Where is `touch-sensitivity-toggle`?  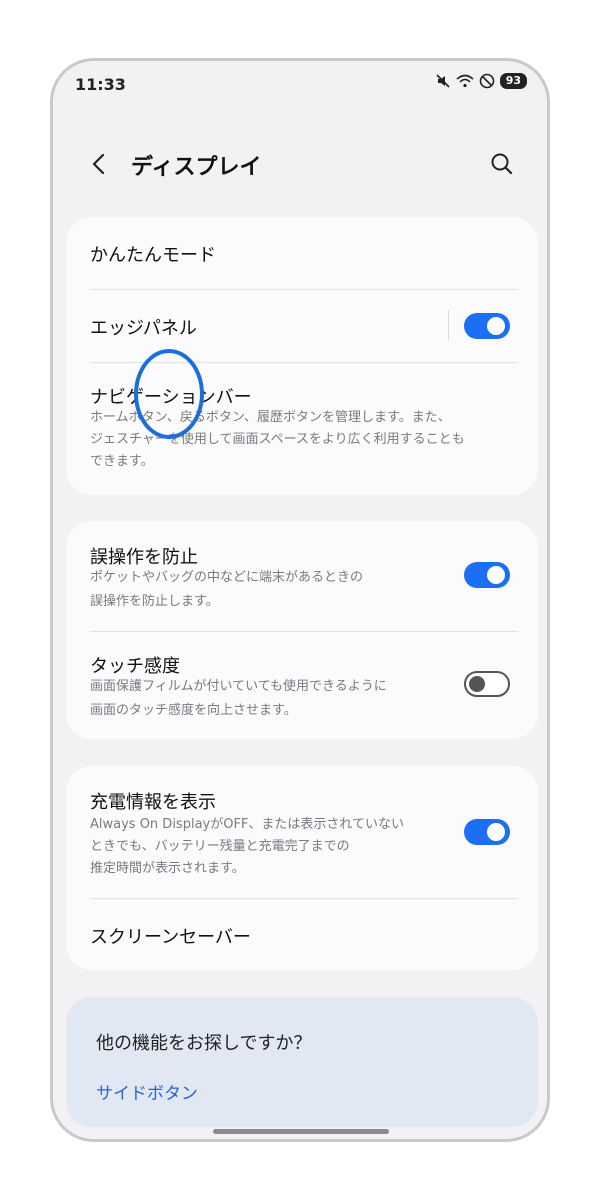 touch-sensitivity-toggle is located at coordinates (487, 684).